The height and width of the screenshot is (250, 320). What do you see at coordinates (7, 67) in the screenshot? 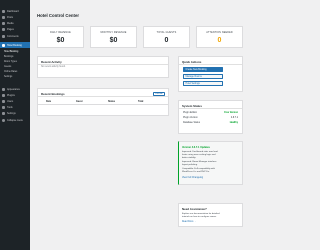
I see `submenu-guests: Guests` at bounding box center [7, 67].